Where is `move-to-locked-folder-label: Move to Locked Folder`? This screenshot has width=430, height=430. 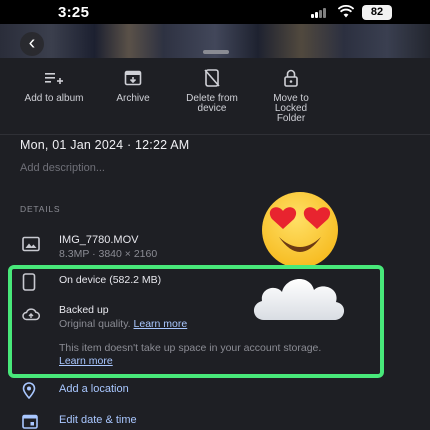
move-to-locked-folder-label: Move to Locked Folder is located at coordinates (291, 108).